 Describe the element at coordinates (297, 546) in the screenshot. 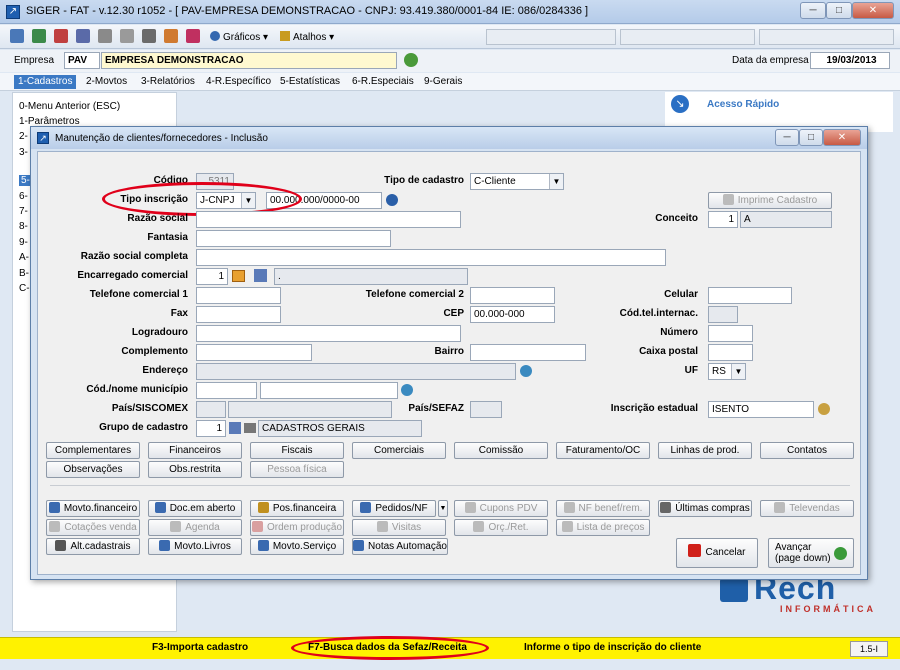

I see `movto-servico-button: Movto.Serviço` at that location.